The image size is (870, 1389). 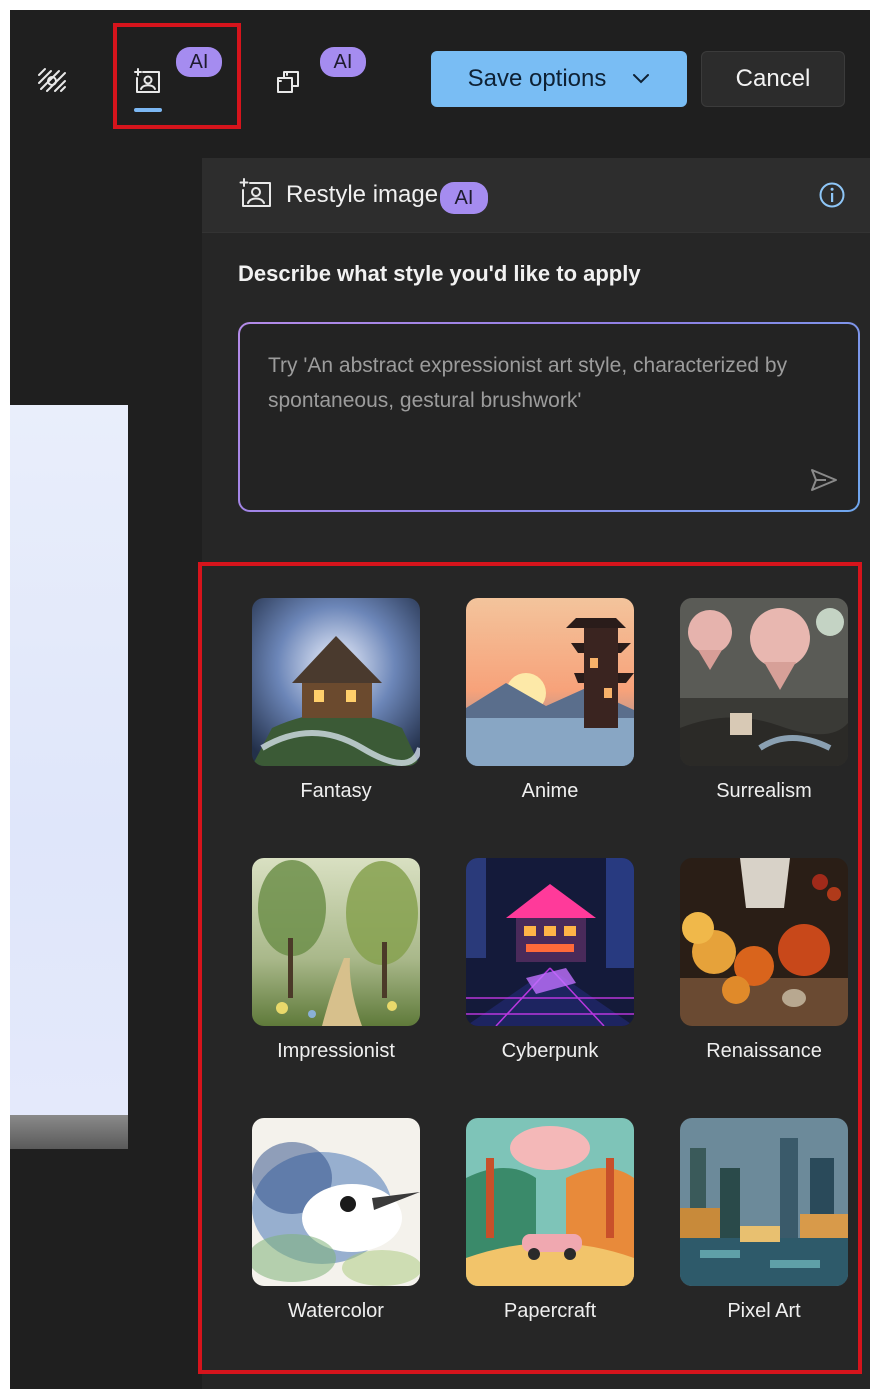 What do you see at coordinates (336, 1051) in the screenshot?
I see `style-label: Impressionist` at bounding box center [336, 1051].